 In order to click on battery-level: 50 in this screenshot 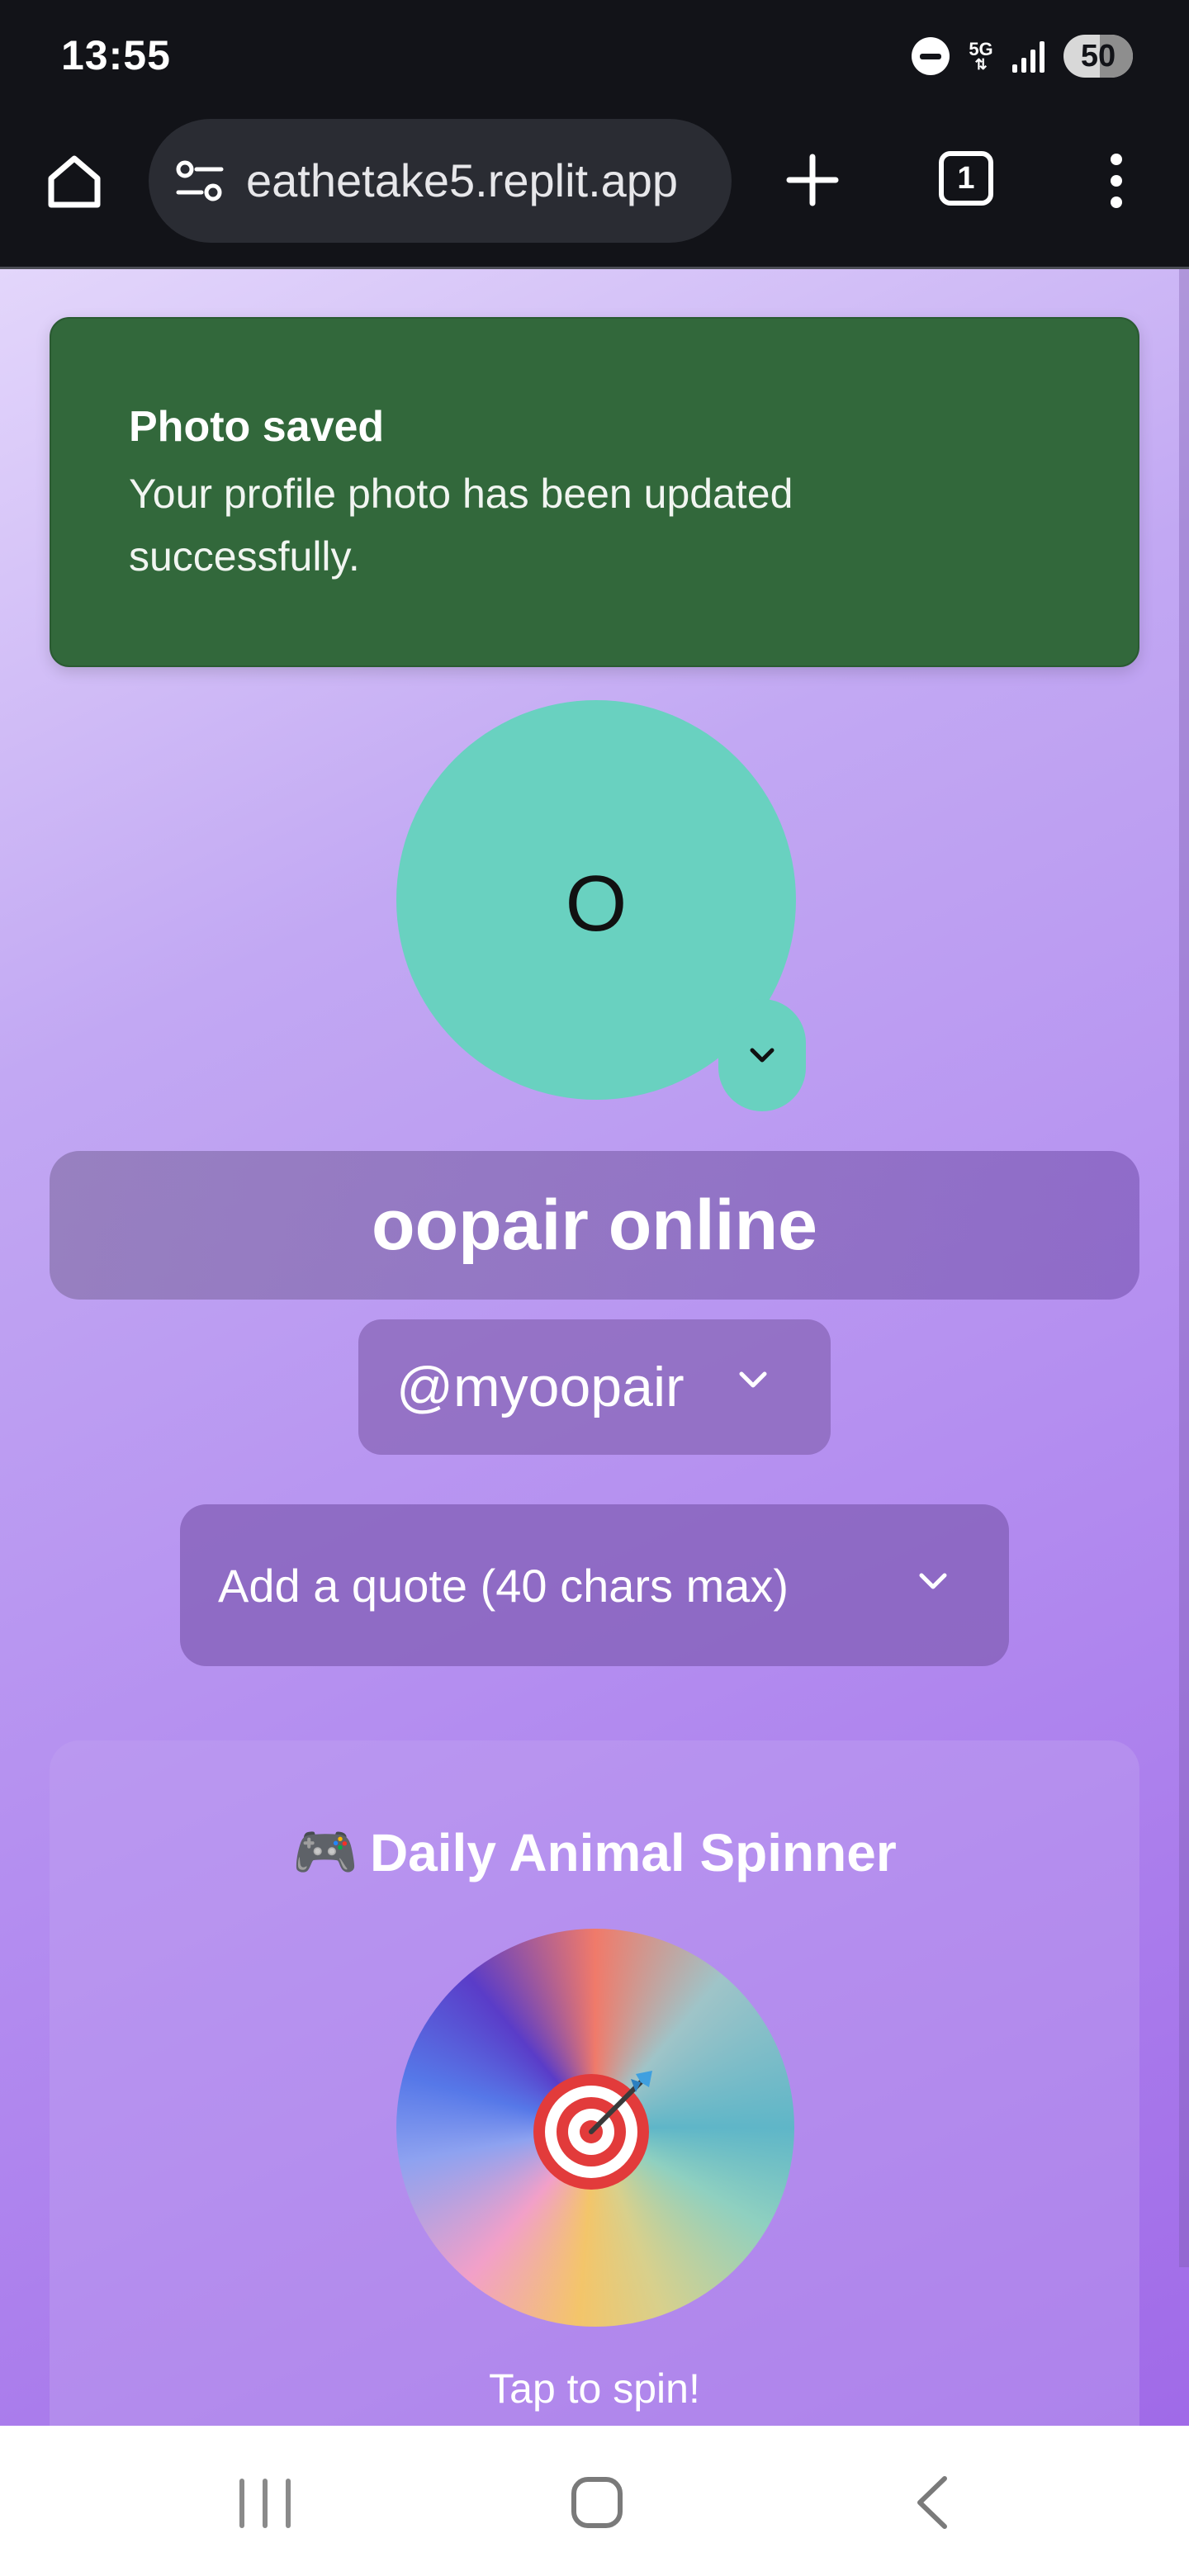, I will do `click(1098, 55)`.